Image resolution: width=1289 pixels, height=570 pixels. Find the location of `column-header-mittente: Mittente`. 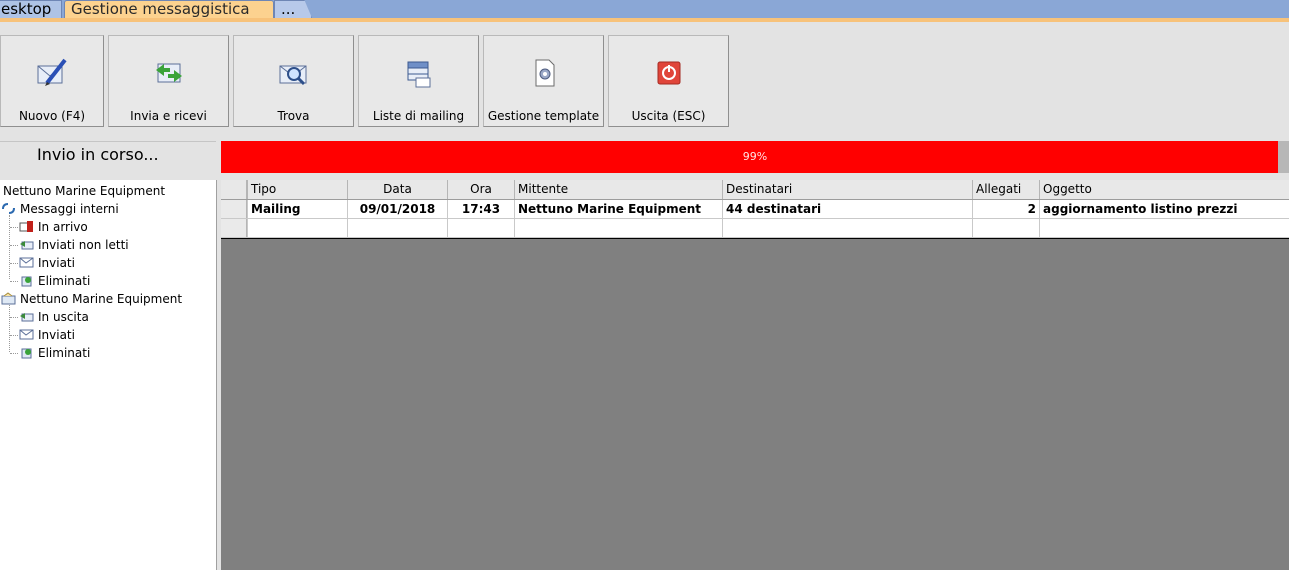

column-header-mittente: Mittente is located at coordinates (618, 189).